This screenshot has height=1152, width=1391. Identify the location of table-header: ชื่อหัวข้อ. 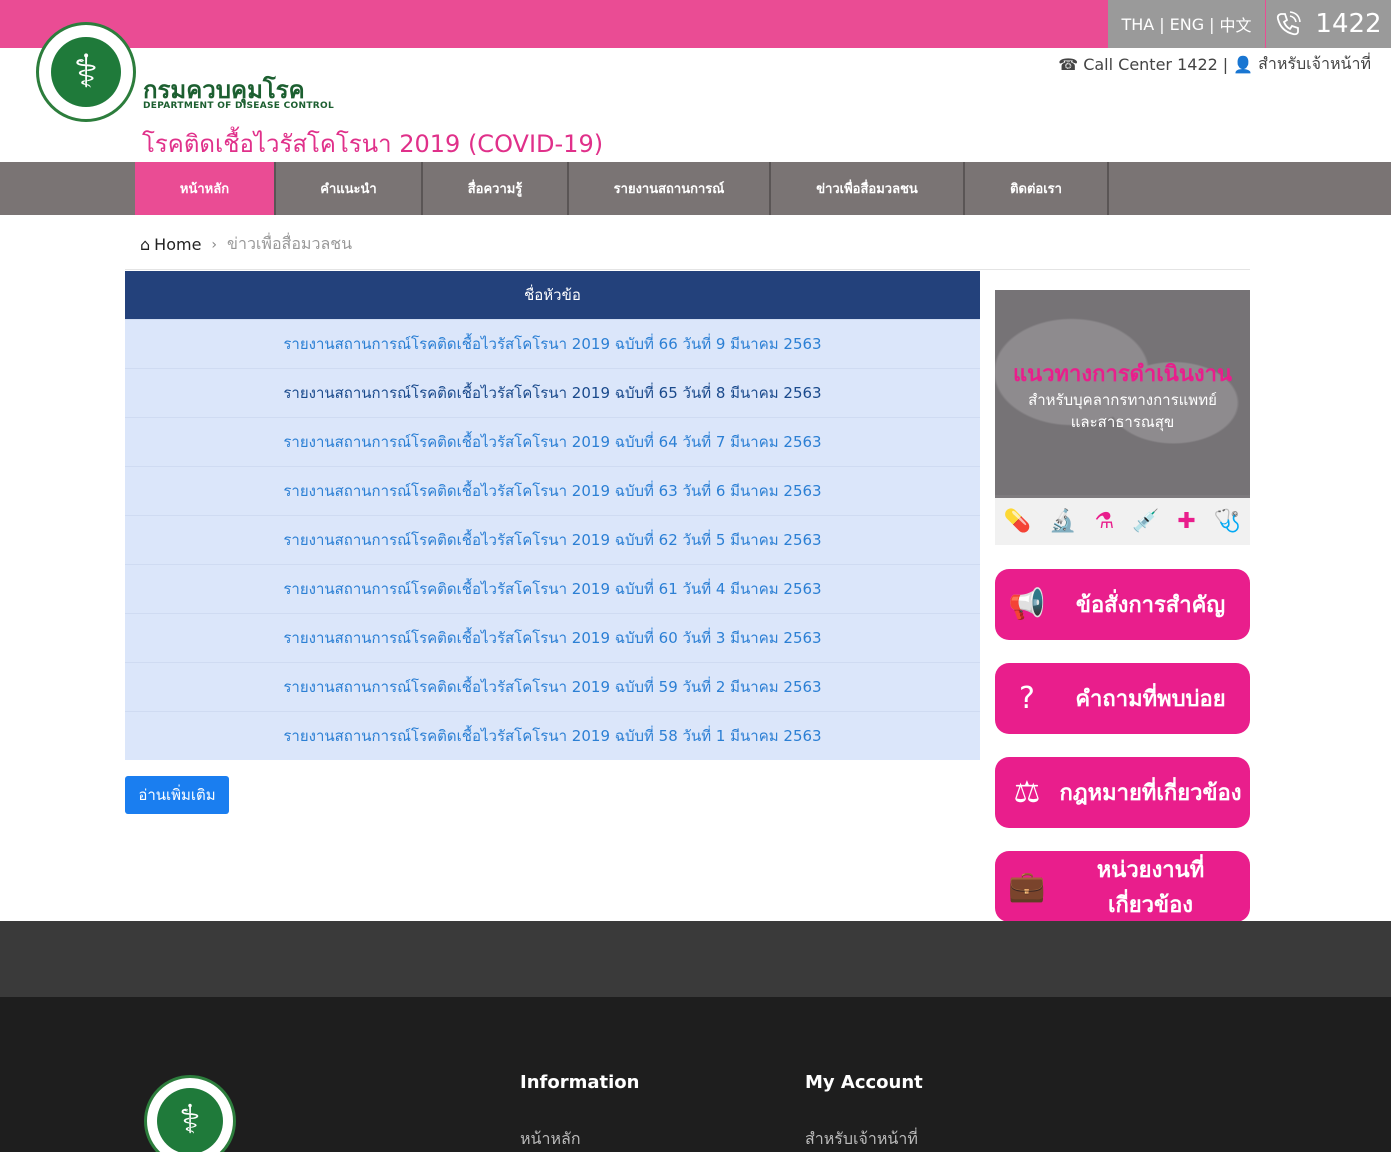
(552, 295).